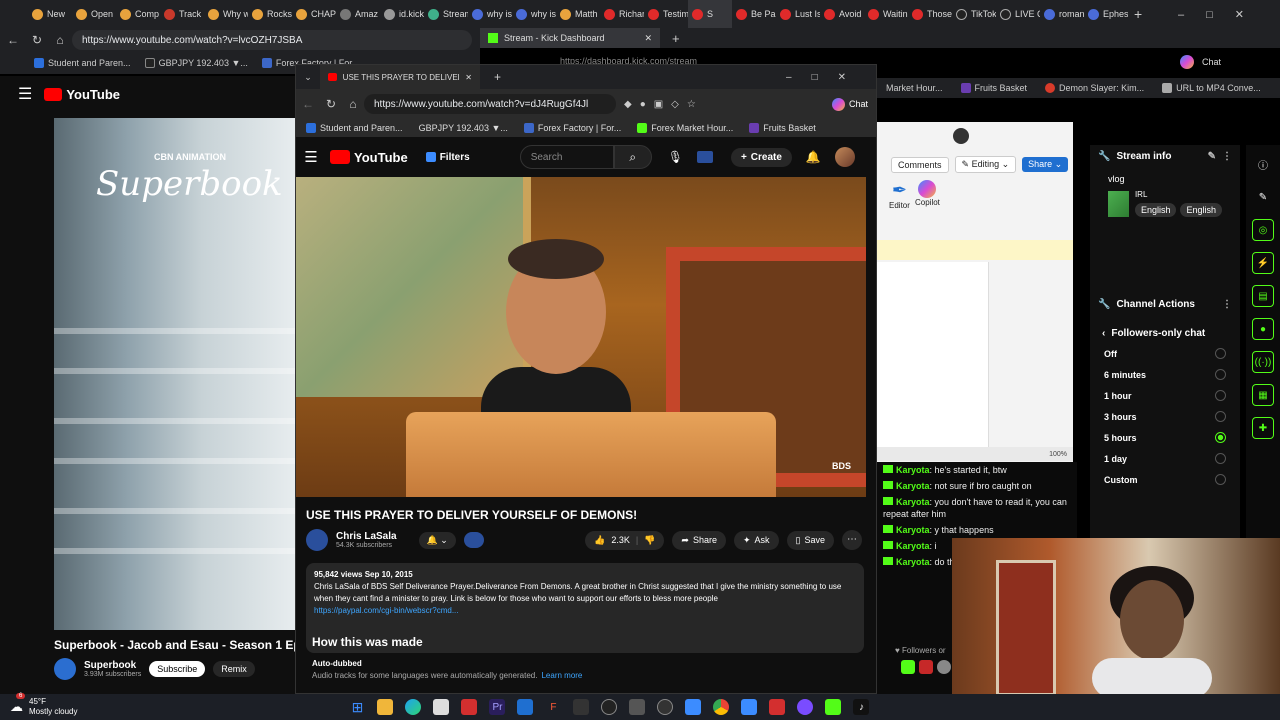 This screenshot has width=1280, height=720. I want to click on browser-tab: Amaz, so click(358, 14).